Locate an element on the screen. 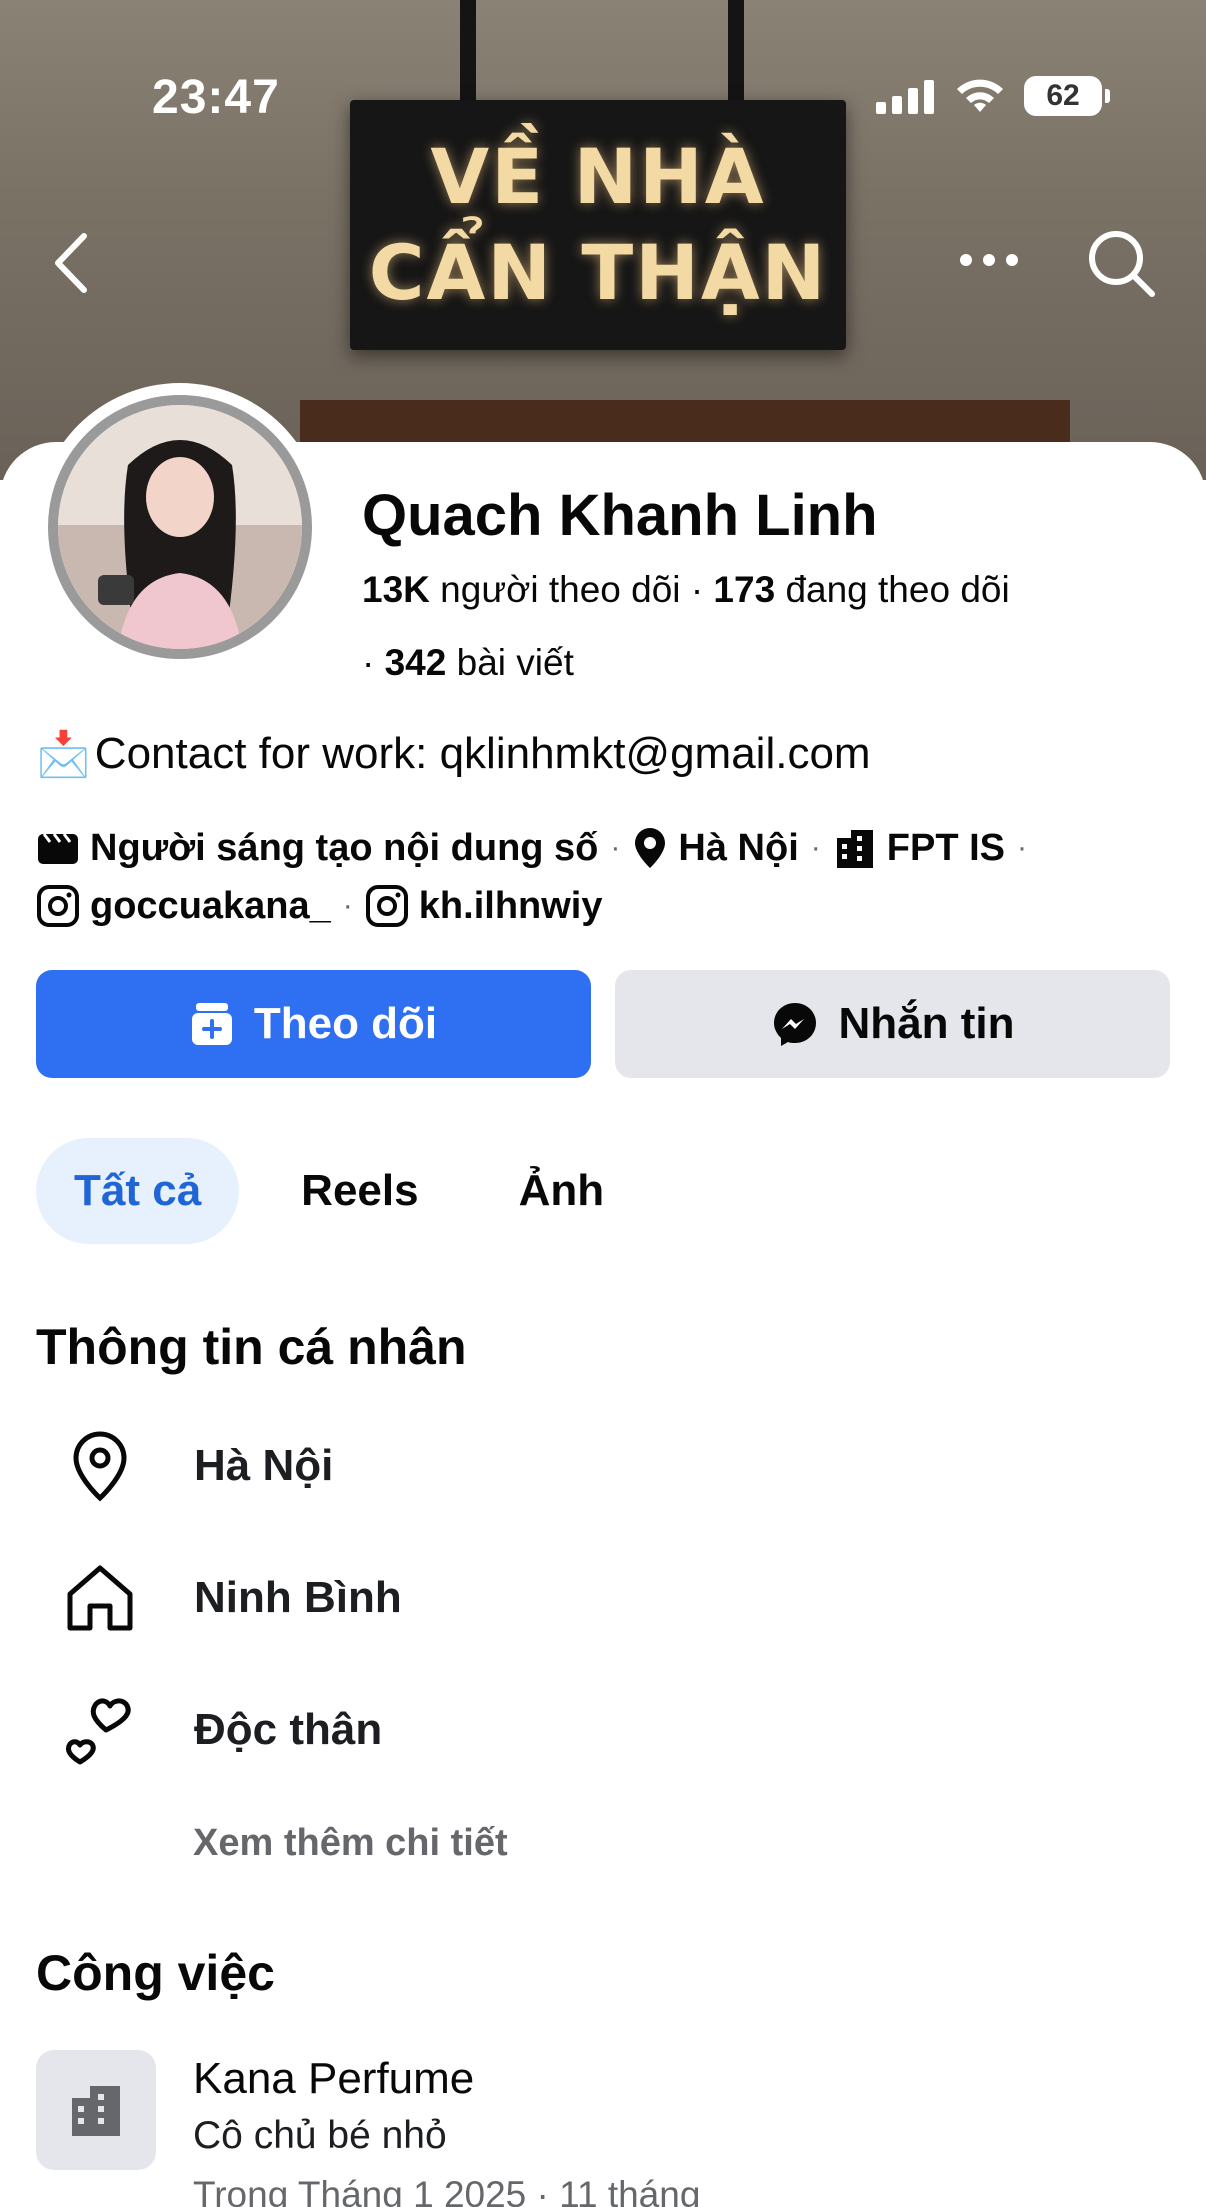  profile-avatar is located at coordinates (180, 527).